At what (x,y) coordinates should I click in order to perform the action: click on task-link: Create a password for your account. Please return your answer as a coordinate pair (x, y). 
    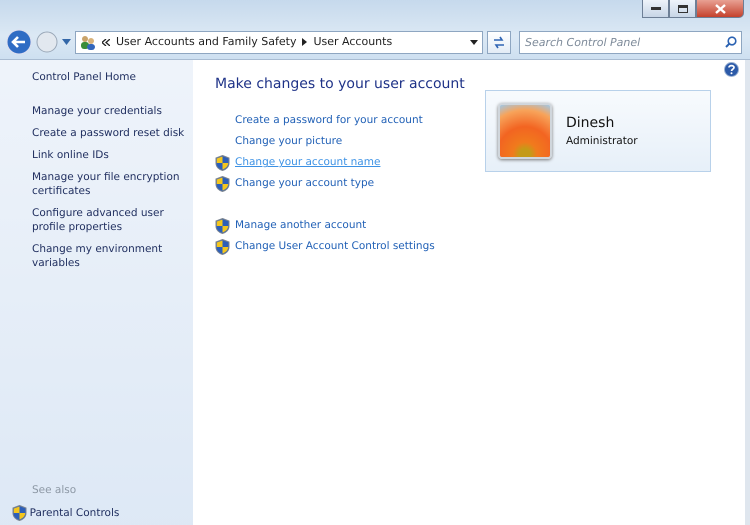
    Looking at the image, I should click on (329, 121).